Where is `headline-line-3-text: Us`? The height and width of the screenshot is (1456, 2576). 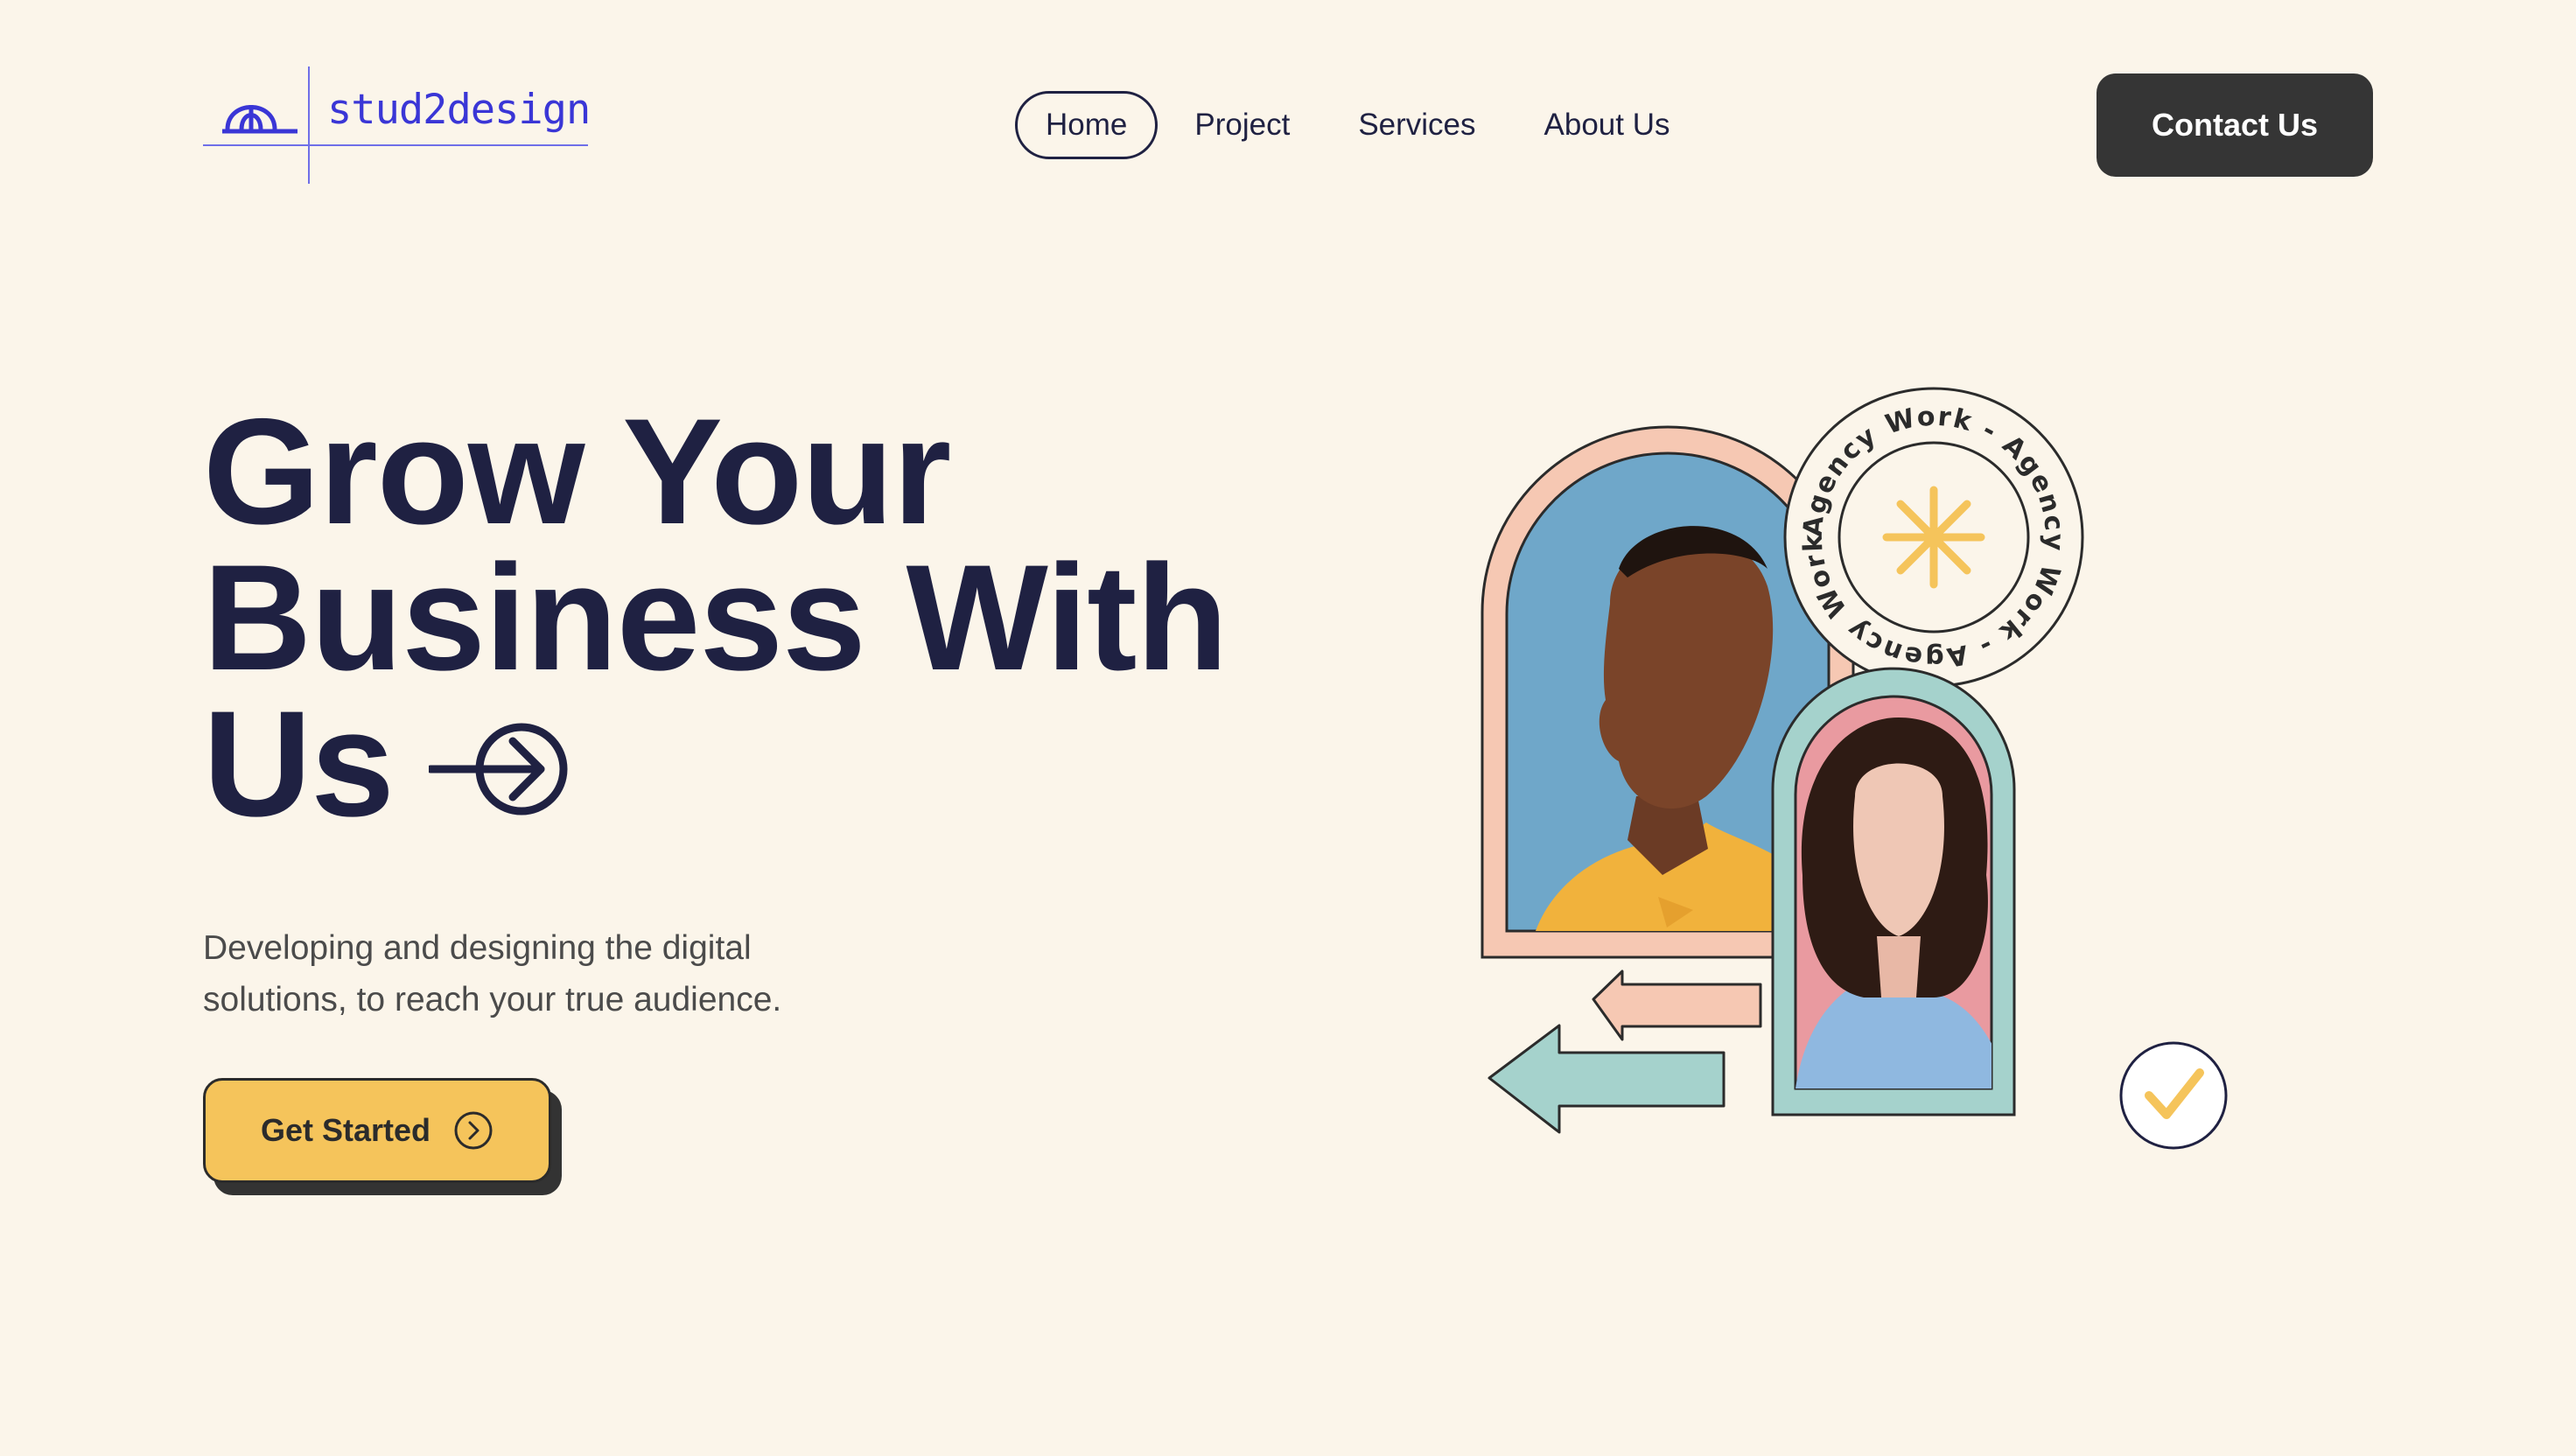
headline-line-3-text: Us is located at coordinates (299, 764).